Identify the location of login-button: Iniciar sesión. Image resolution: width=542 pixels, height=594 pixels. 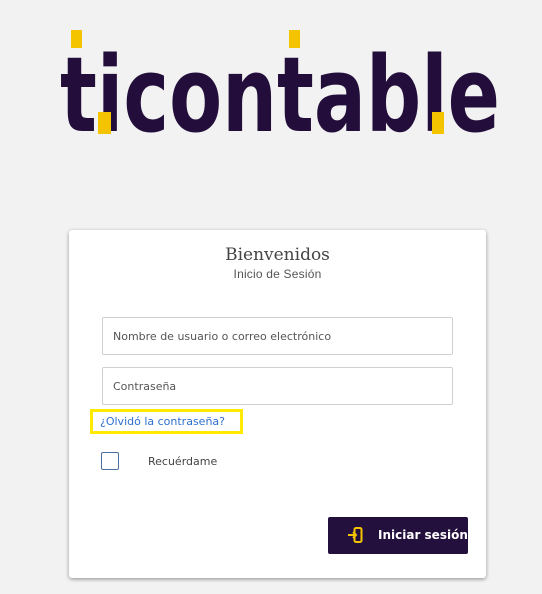
(398, 535).